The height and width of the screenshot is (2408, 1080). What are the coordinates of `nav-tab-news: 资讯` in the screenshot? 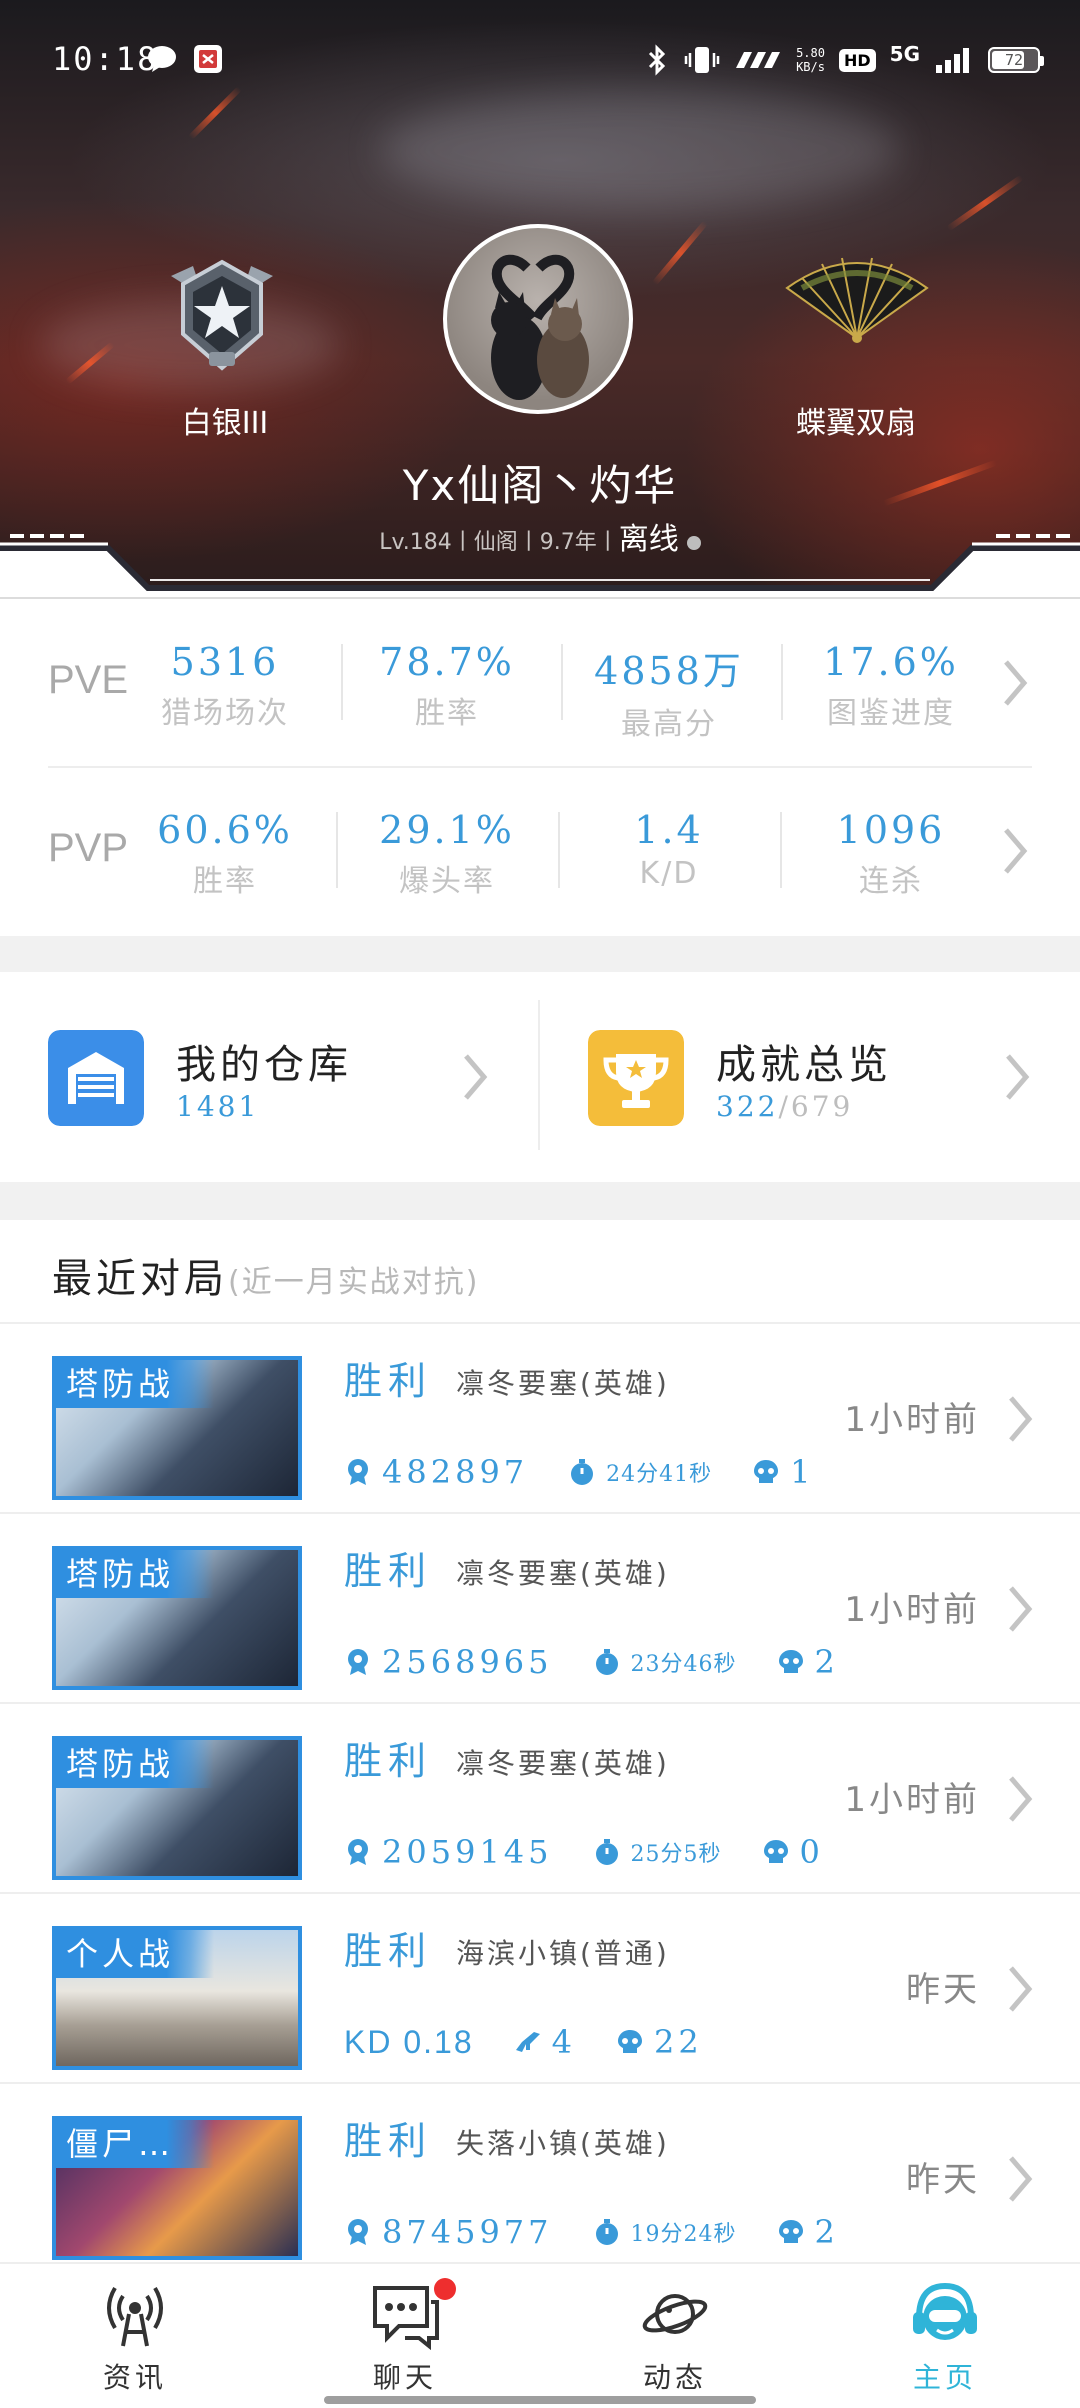 It's located at (135, 2336).